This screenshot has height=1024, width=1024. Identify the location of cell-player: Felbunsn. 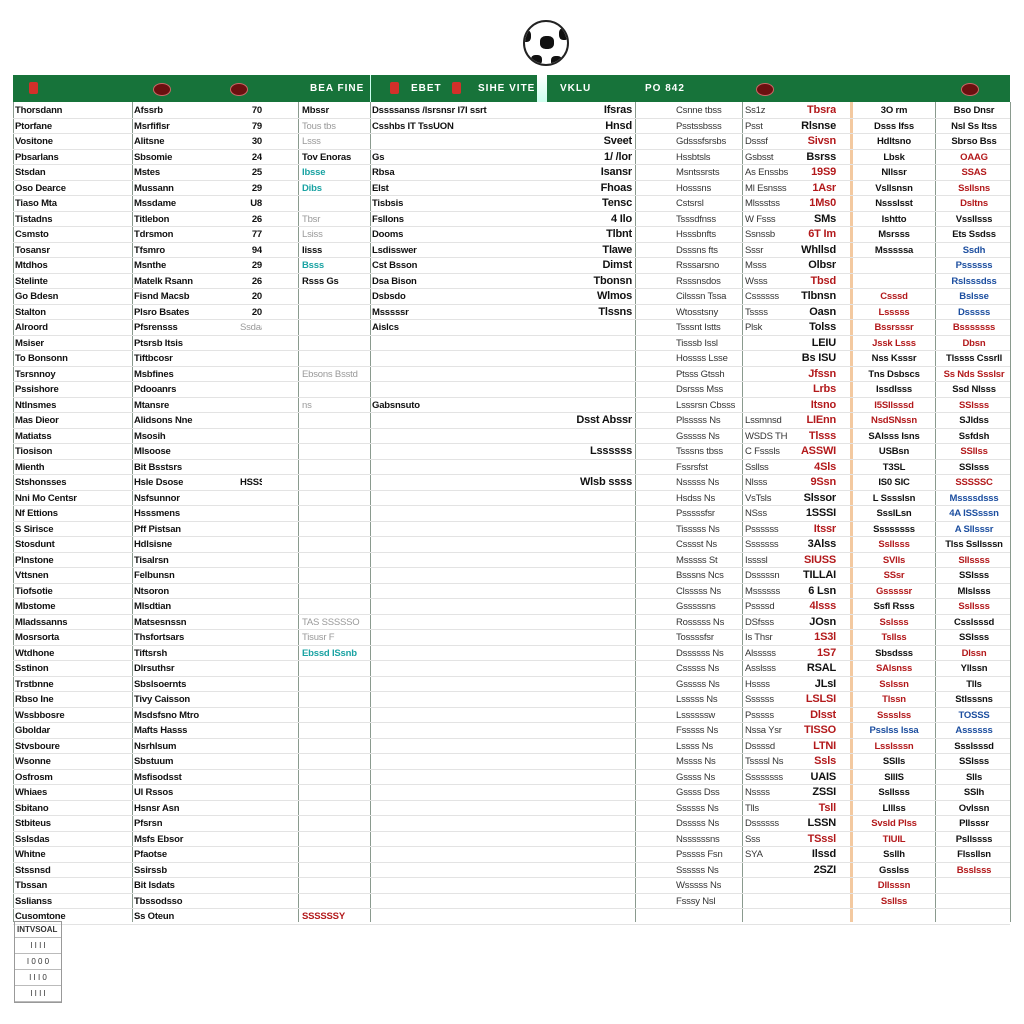
(186, 575).